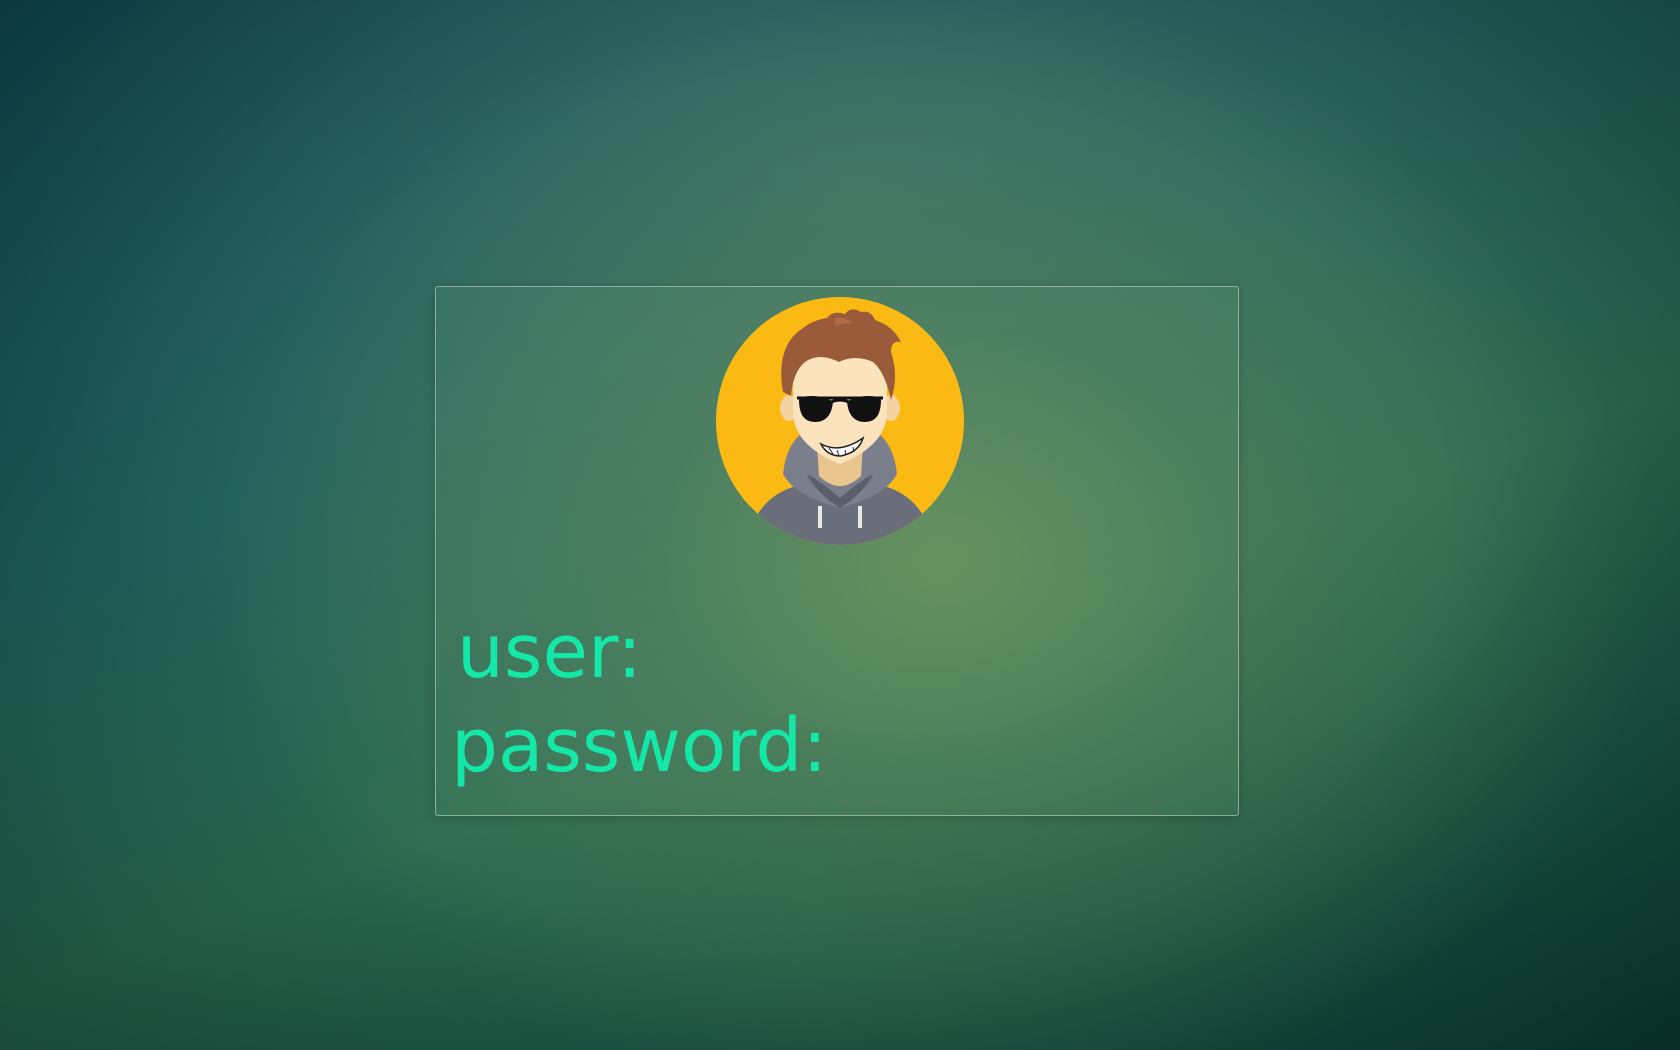 The width and height of the screenshot is (1680, 1050). I want to click on user-avatar-icon, so click(840, 421).